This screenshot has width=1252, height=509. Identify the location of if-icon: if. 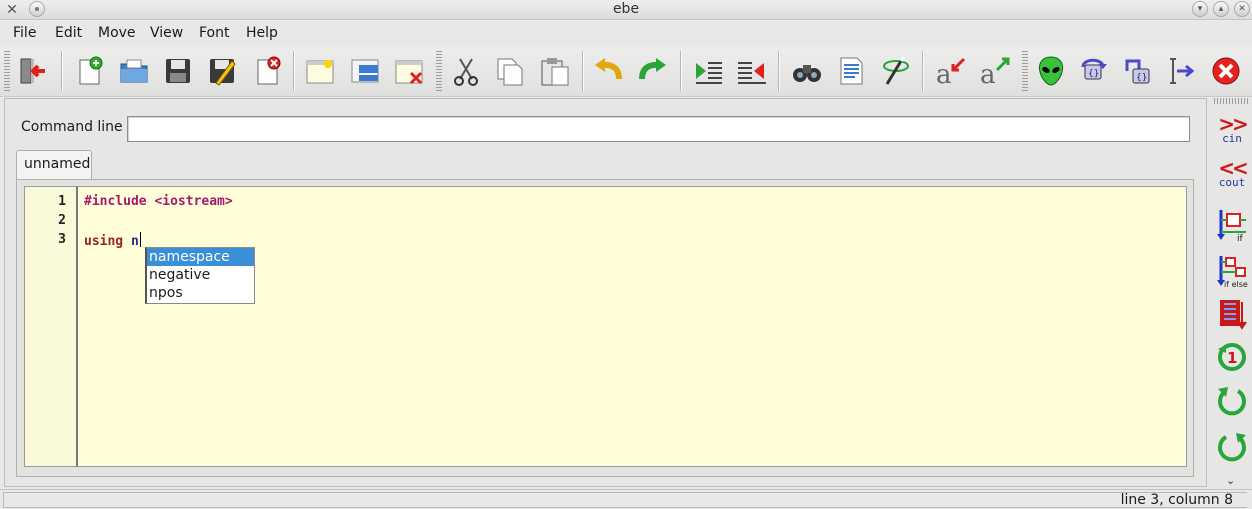
(1232, 225).